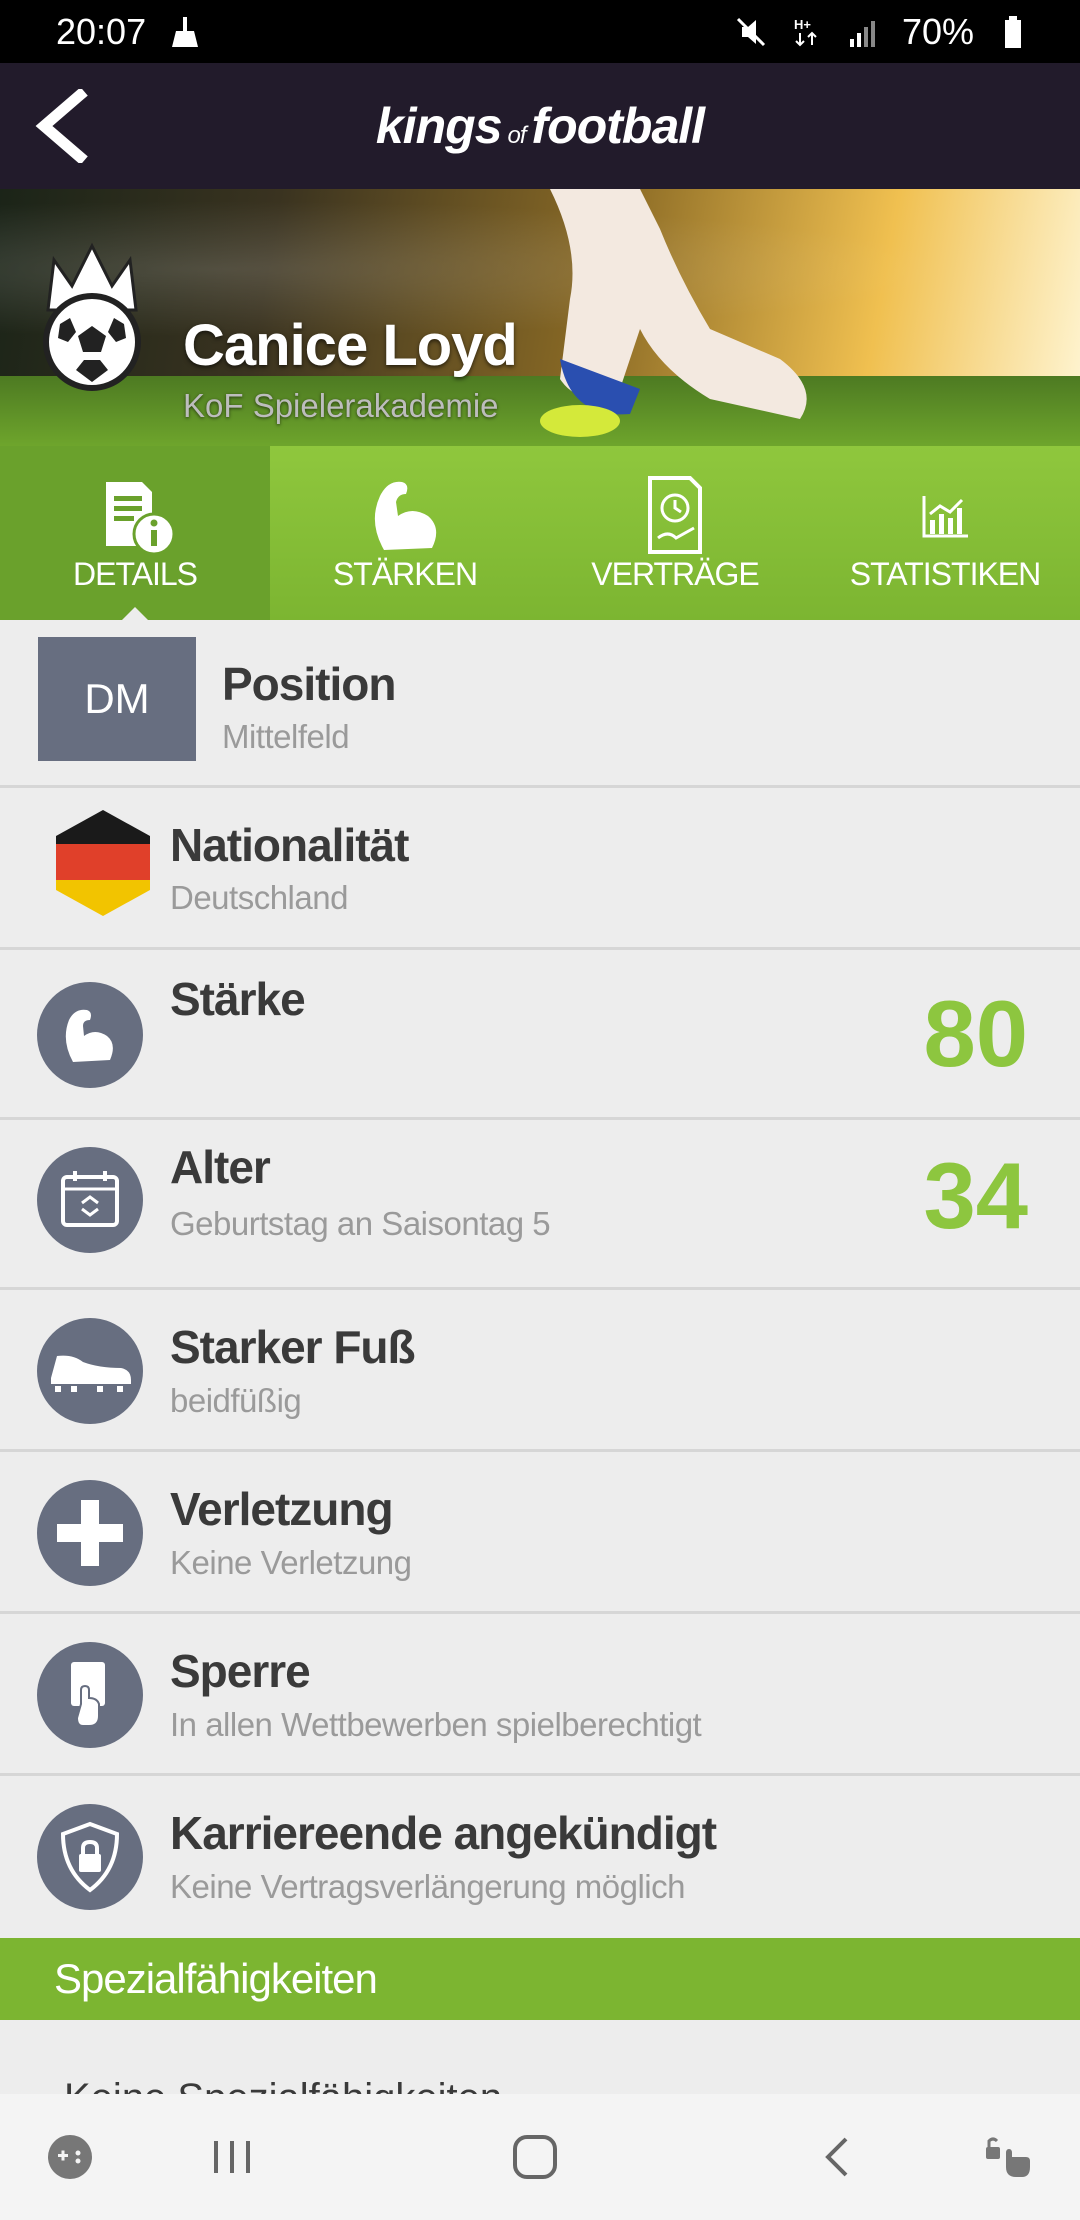 This screenshot has height=2220, width=1080. Describe the element at coordinates (70, 2157) in the screenshot. I see `game-launcher-icon` at that location.